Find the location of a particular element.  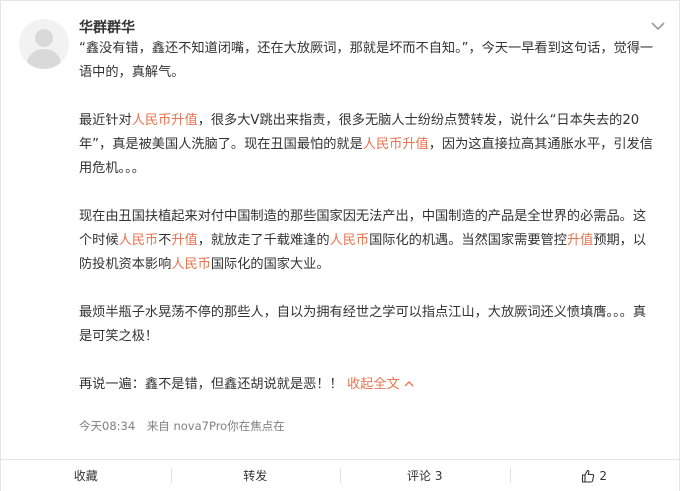

collapse-full-text-link: 收起全文 is located at coordinates (380, 384).